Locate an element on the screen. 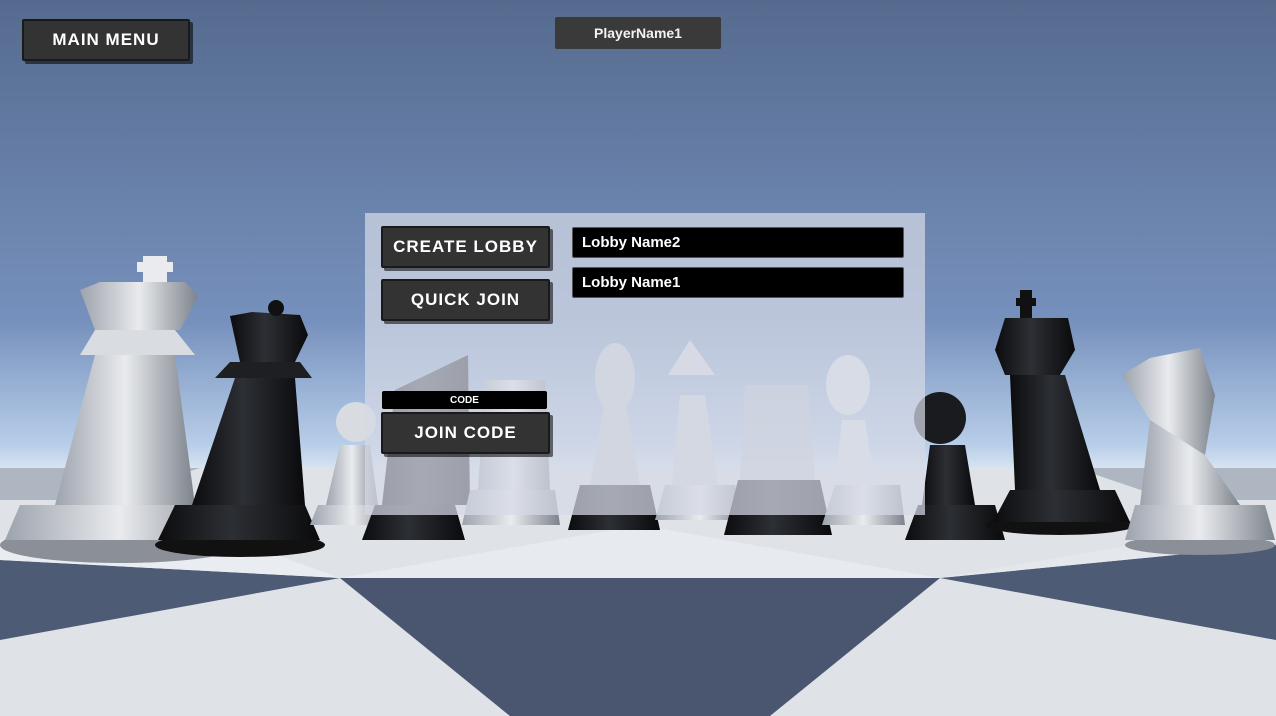  player-name-label: PlayerName1 is located at coordinates (638, 33).